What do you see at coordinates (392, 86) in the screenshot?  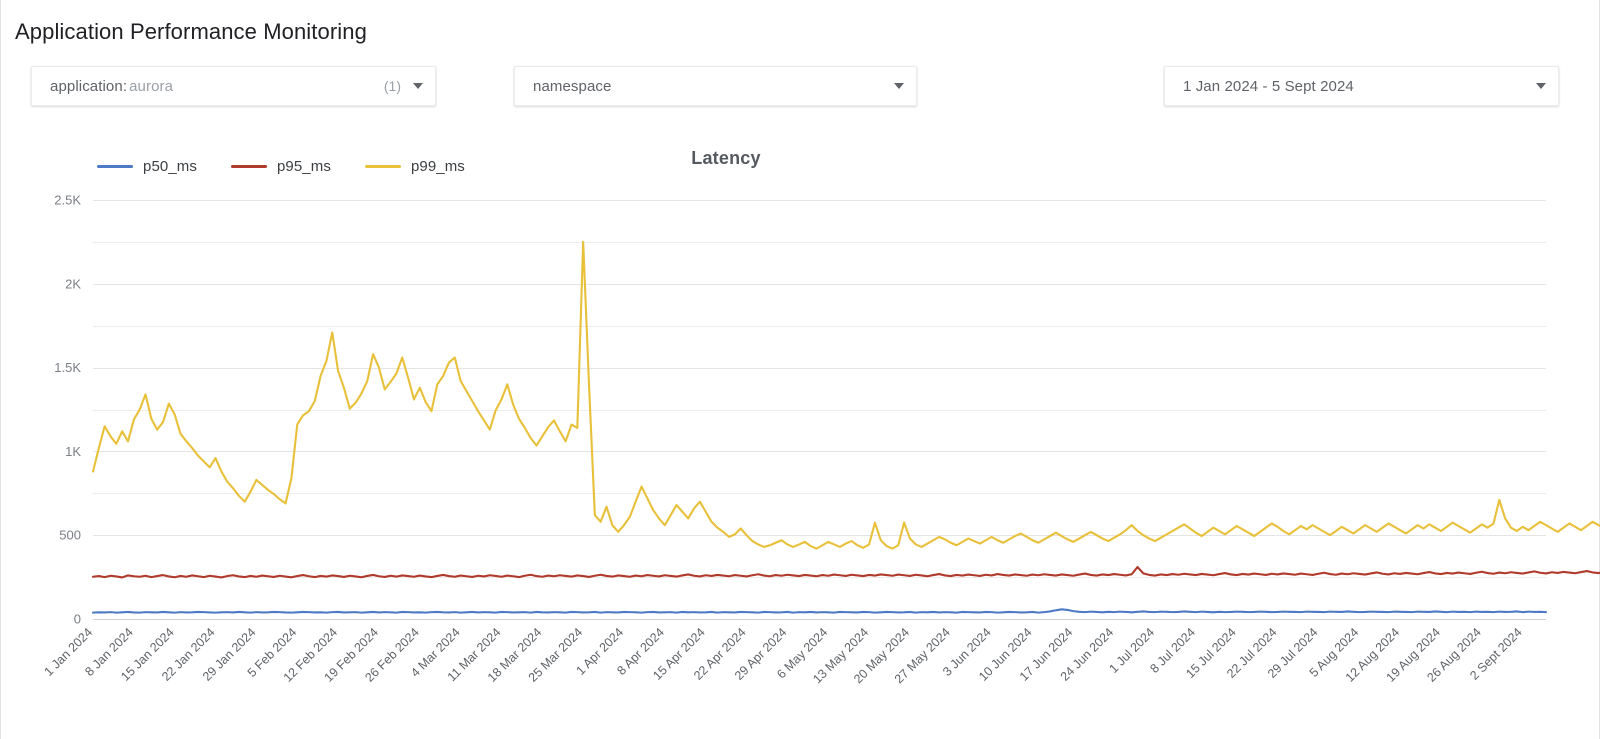 I see `filter-application-count: (1)` at bounding box center [392, 86].